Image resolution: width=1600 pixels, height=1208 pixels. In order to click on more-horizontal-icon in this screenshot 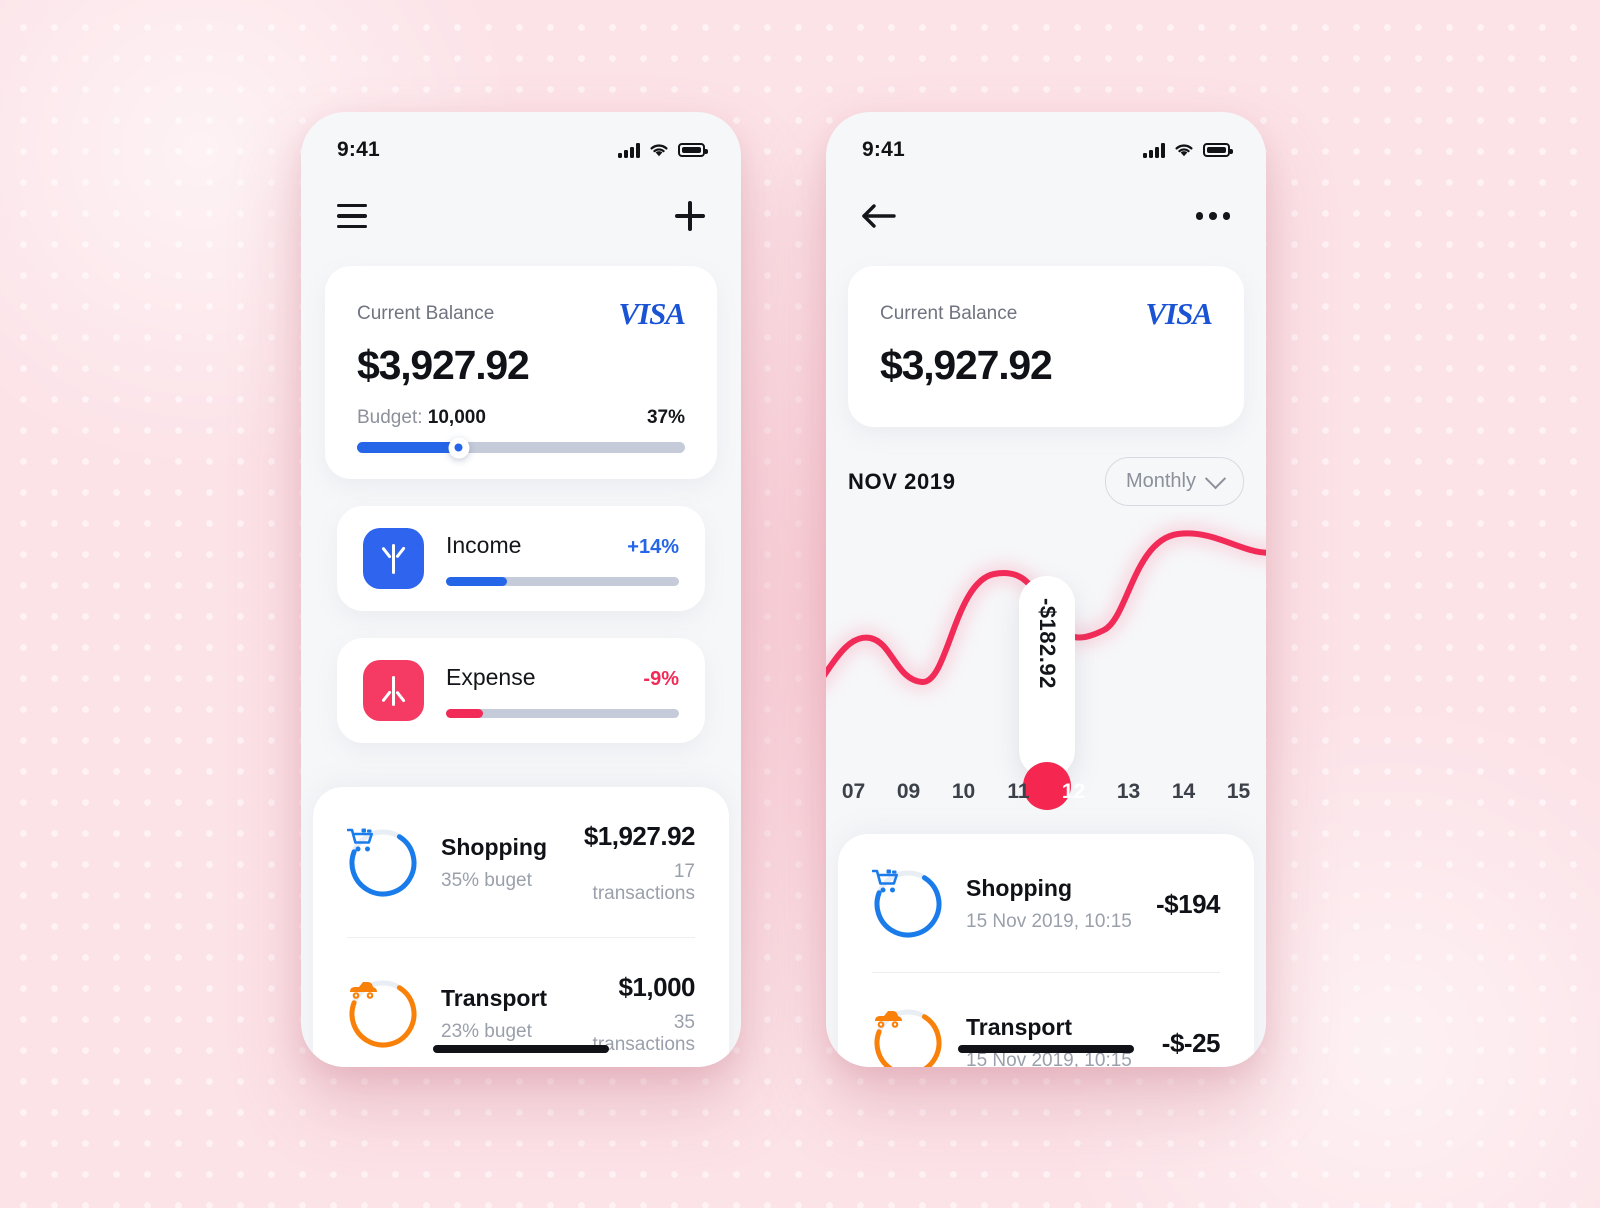, I will do `click(1212, 216)`.